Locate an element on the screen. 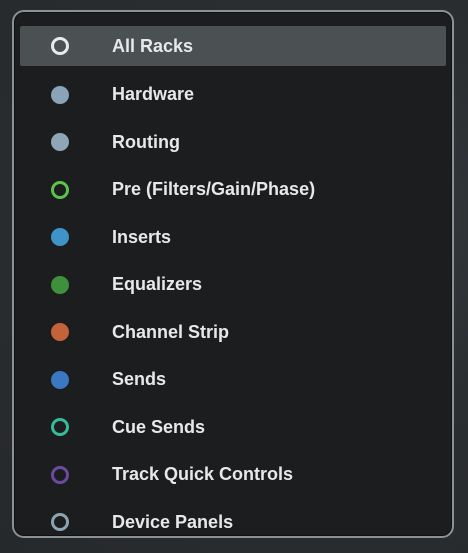  menu-item-all-racks: All Racks is located at coordinates (233, 46).